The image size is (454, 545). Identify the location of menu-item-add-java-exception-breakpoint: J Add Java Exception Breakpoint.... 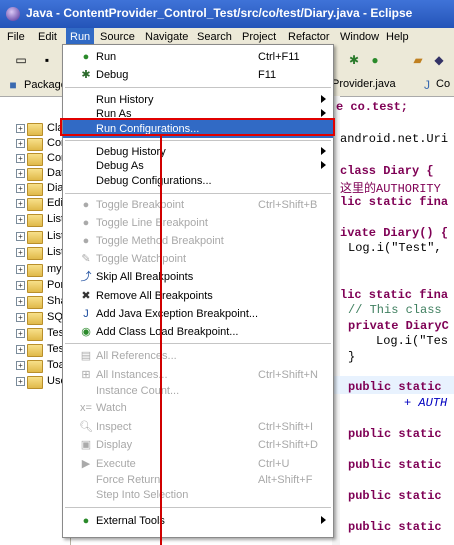
(198, 314).